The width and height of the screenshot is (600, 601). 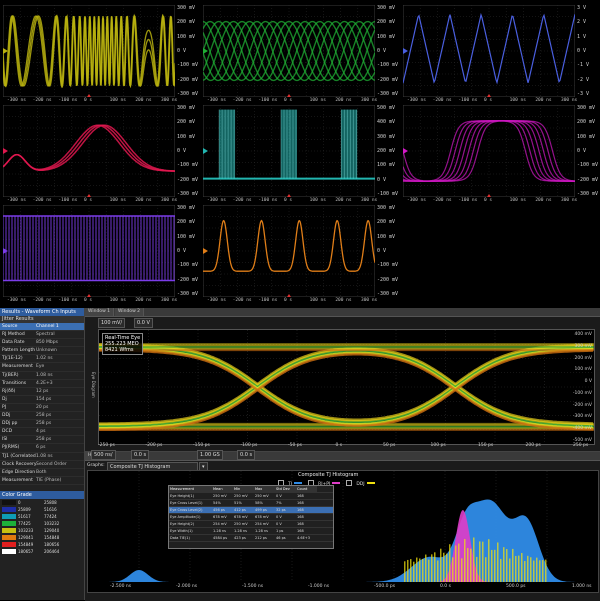 I want to click on result-row: Dj 154 ps, so click(x=42, y=400).